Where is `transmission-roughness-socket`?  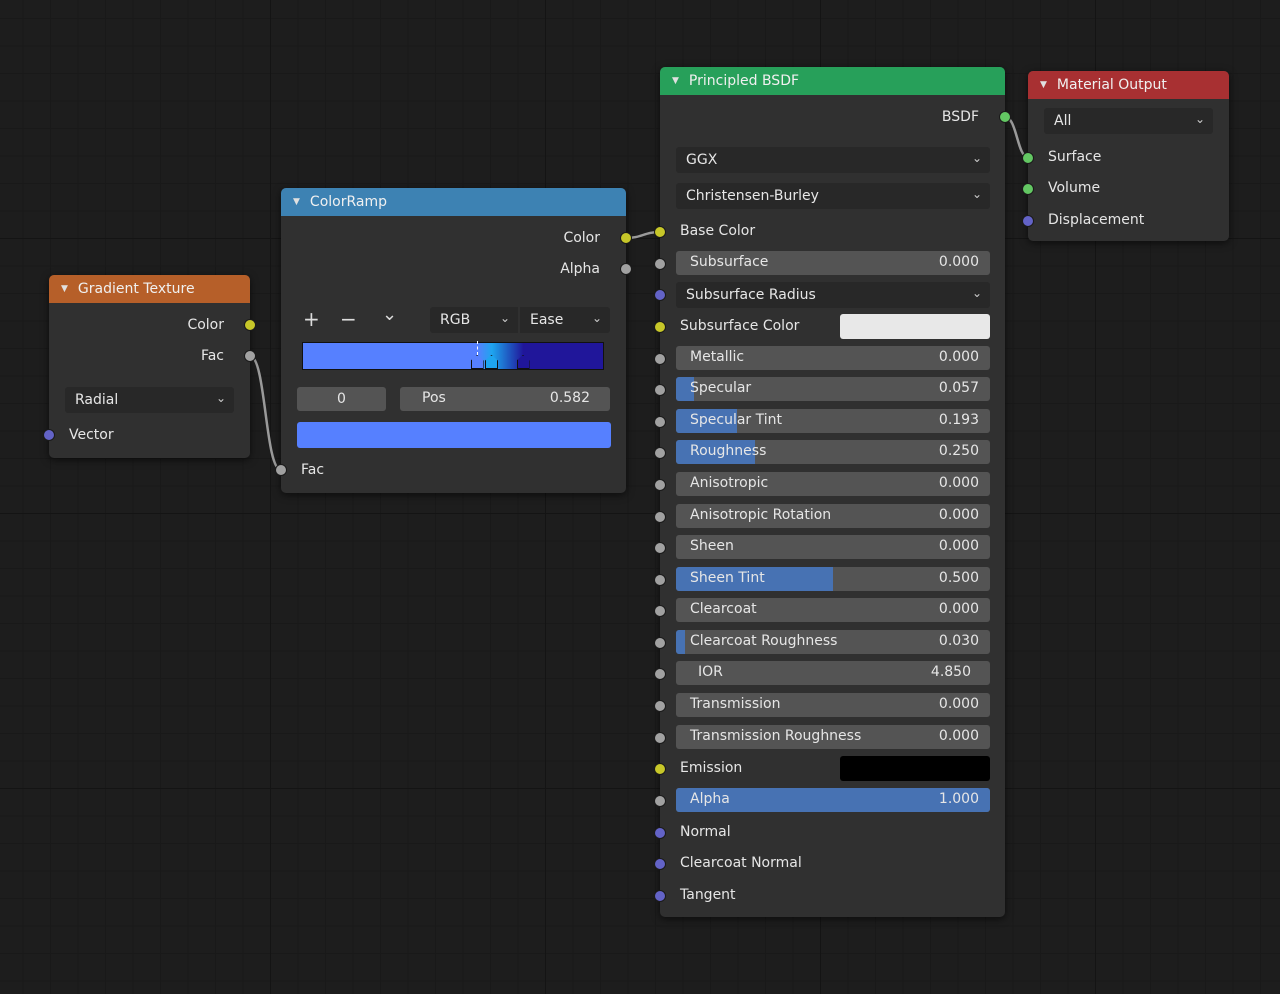 transmission-roughness-socket is located at coordinates (660, 738).